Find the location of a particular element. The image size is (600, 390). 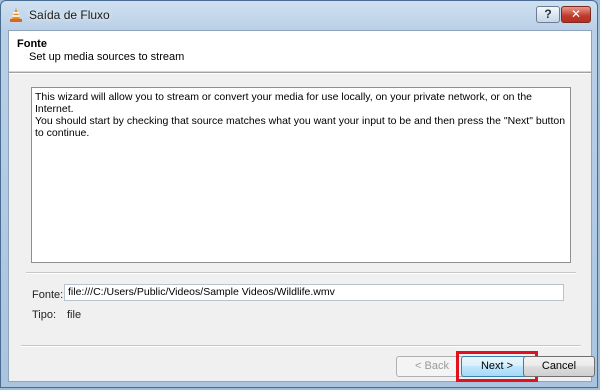

page-title: Fonte is located at coordinates (32, 44).